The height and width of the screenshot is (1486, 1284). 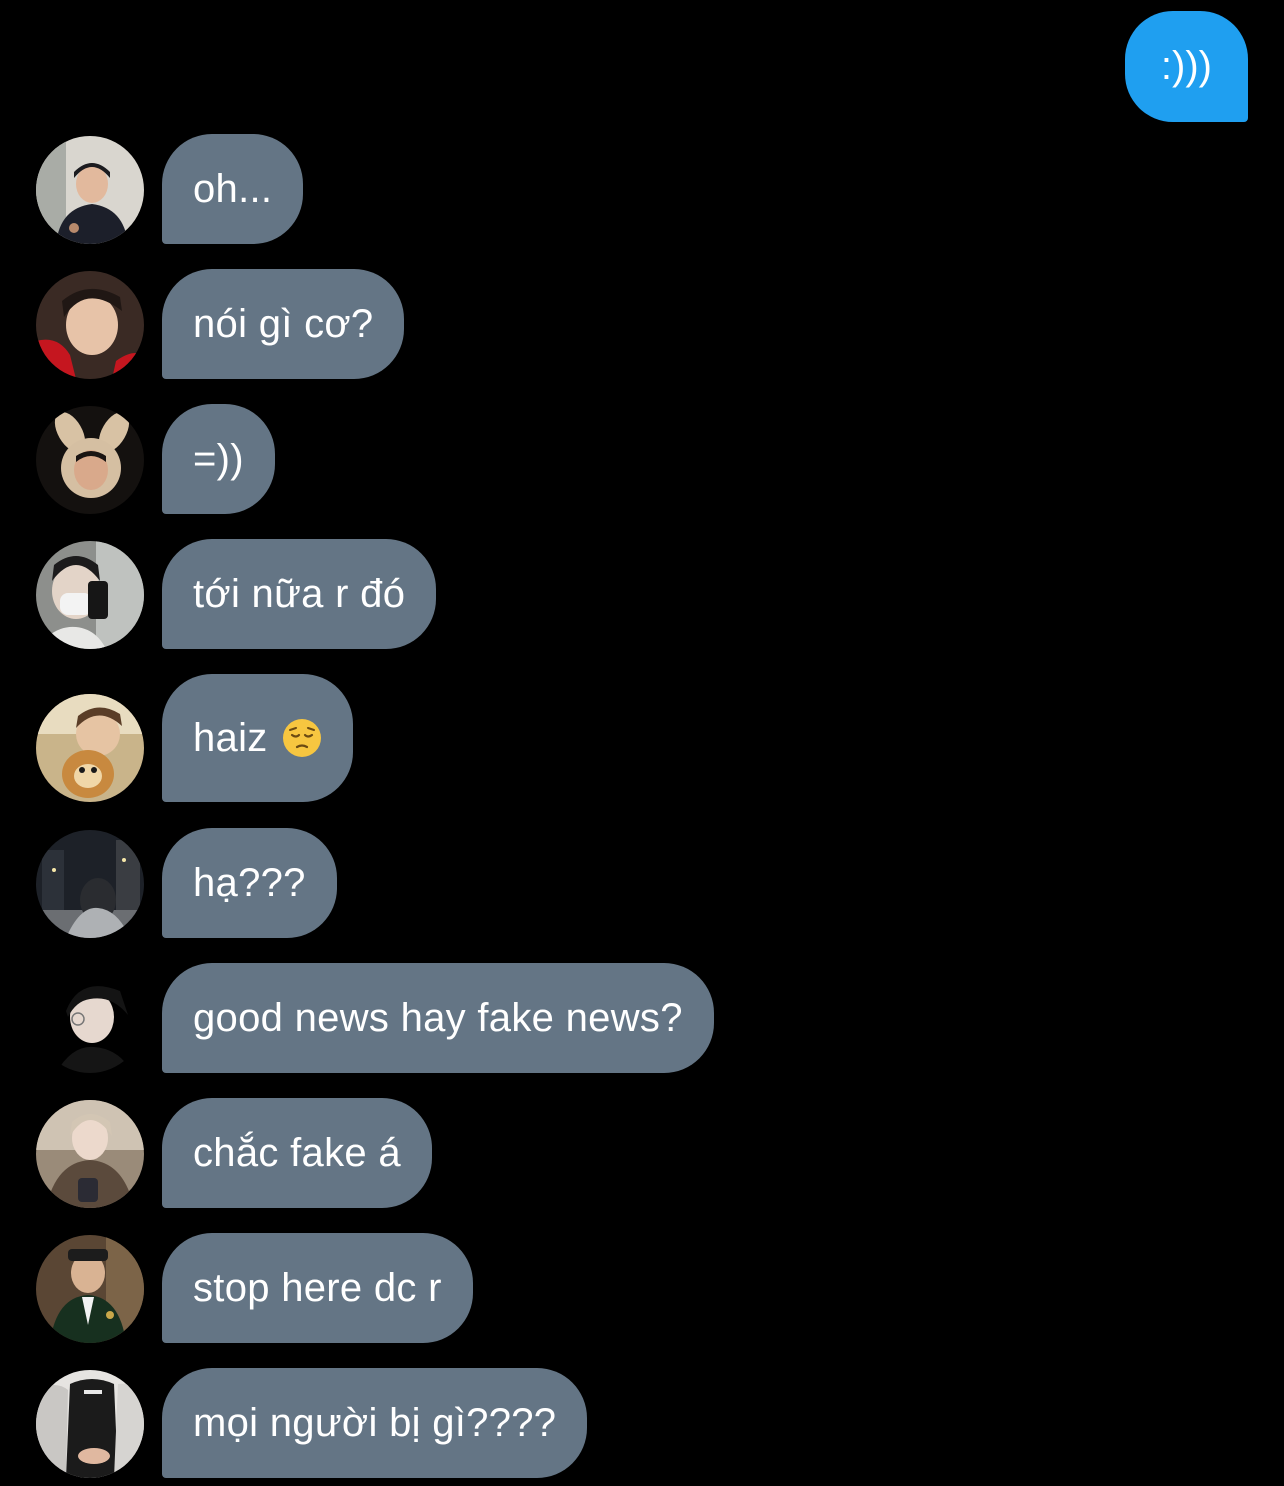 I want to click on incoming-message-row: stop here dc r, so click(x=254, y=1288).